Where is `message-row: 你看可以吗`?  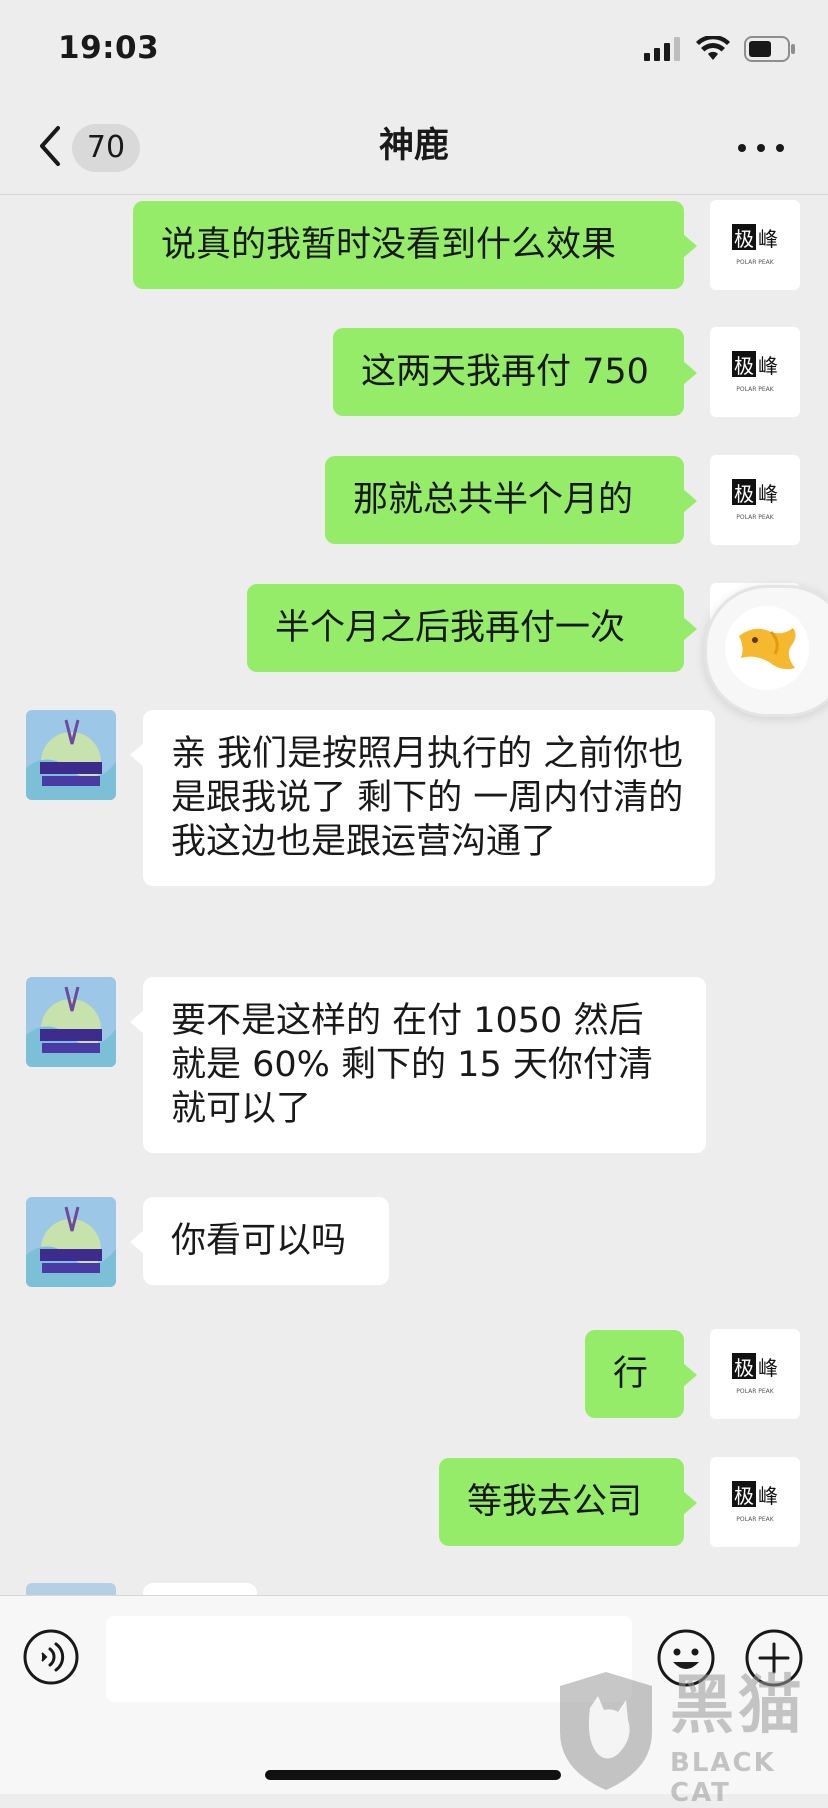 message-row: 你看可以吗 is located at coordinates (414, 1243).